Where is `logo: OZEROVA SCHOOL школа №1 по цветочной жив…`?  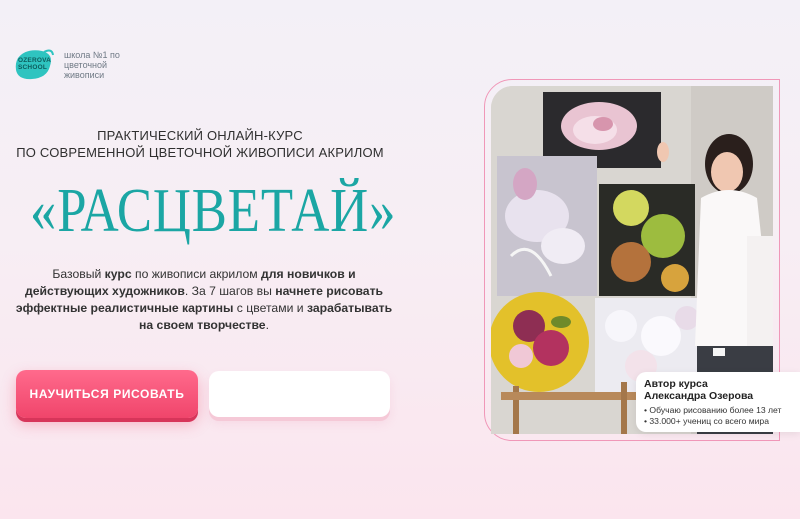
logo: OZEROVA SCHOOL школа №1 по цветочной жив… is located at coordinates (74, 65).